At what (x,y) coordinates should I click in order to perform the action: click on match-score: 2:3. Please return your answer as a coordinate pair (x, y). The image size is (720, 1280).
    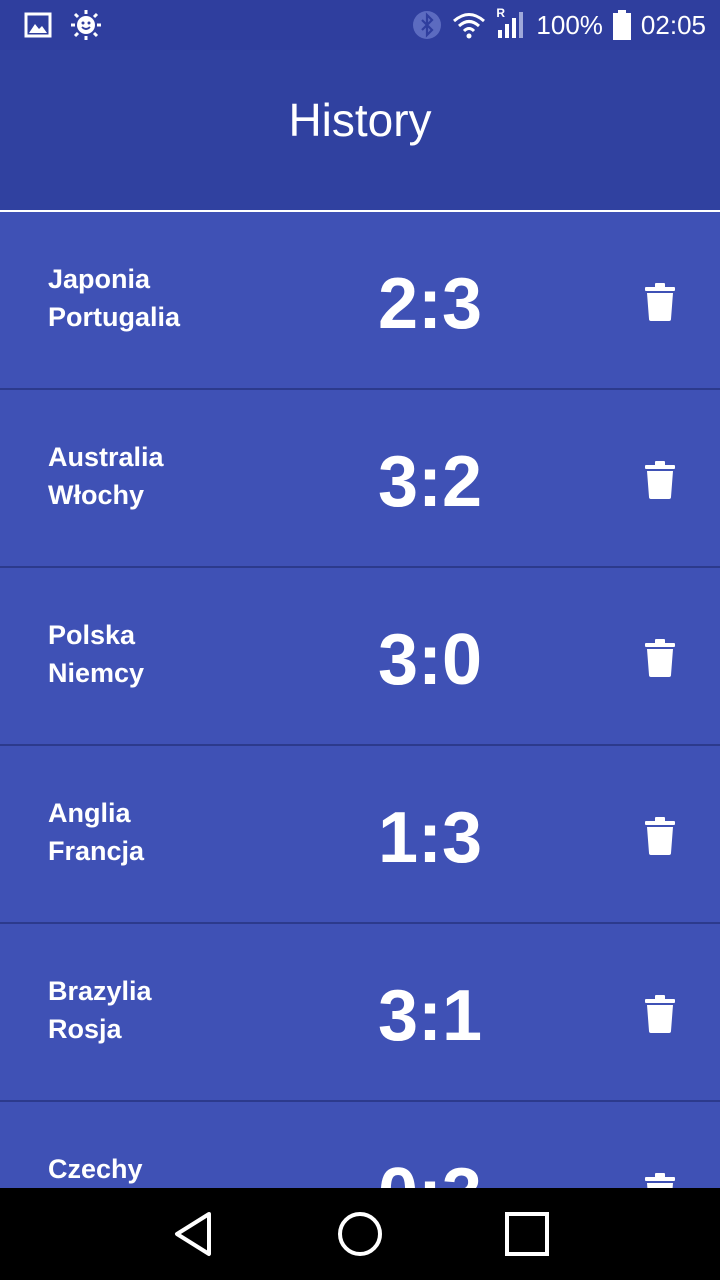
    Looking at the image, I should click on (430, 304).